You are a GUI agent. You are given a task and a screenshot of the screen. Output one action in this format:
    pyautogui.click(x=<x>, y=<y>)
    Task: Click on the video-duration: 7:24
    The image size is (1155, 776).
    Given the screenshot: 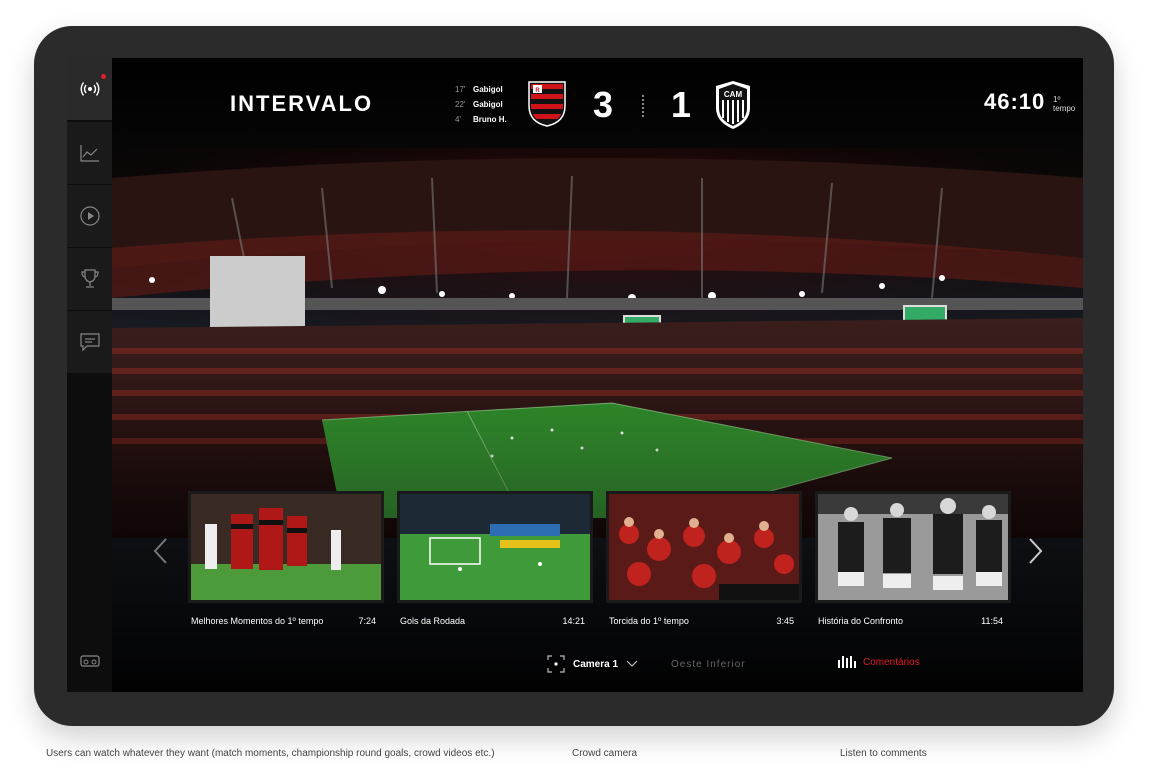 What is the action you would take?
    pyautogui.click(x=367, y=621)
    